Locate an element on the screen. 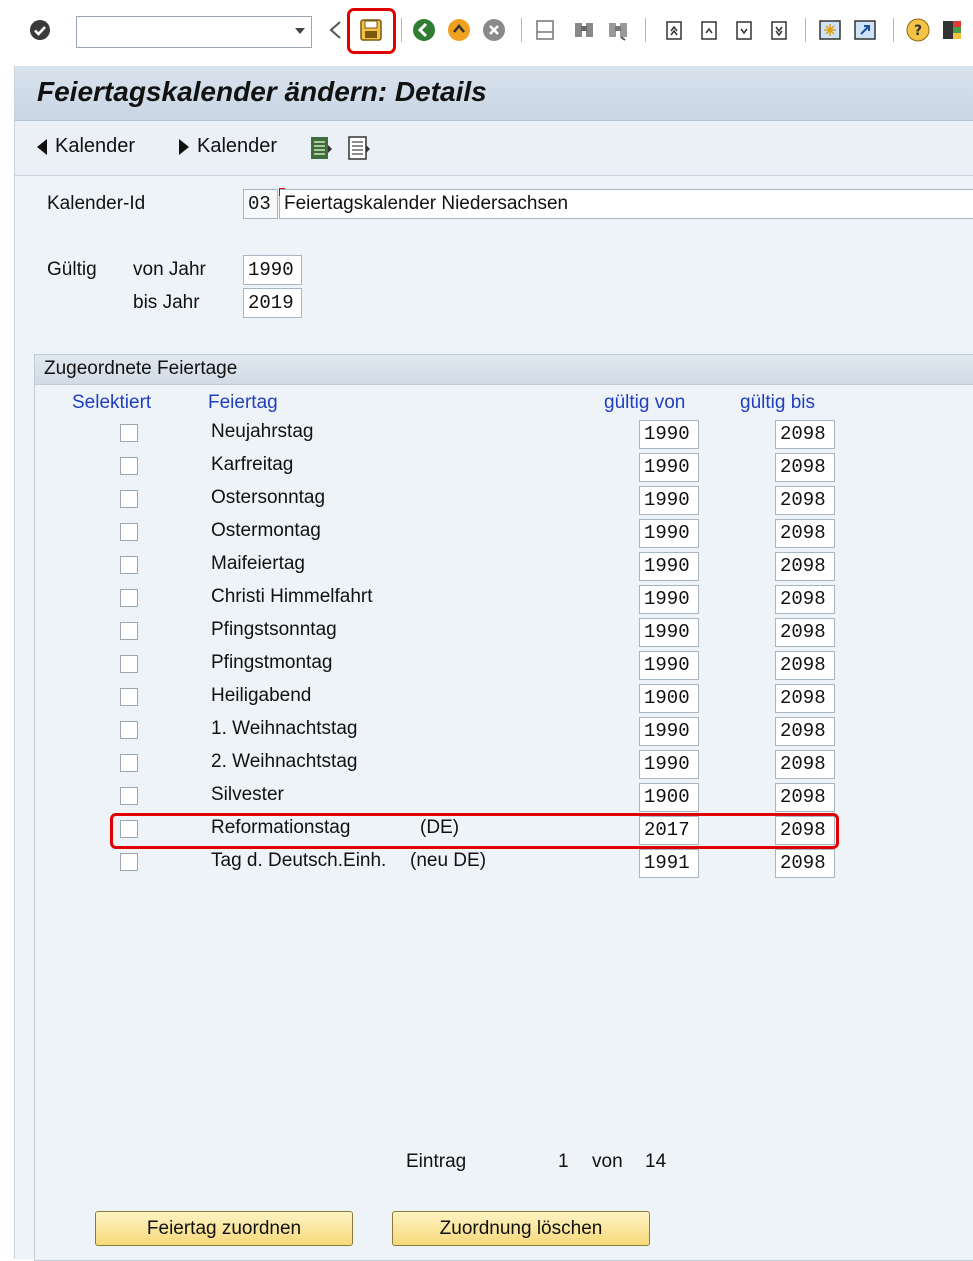 The width and height of the screenshot is (973, 1261). entry-current: 1 is located at coordinates (563, 1161).